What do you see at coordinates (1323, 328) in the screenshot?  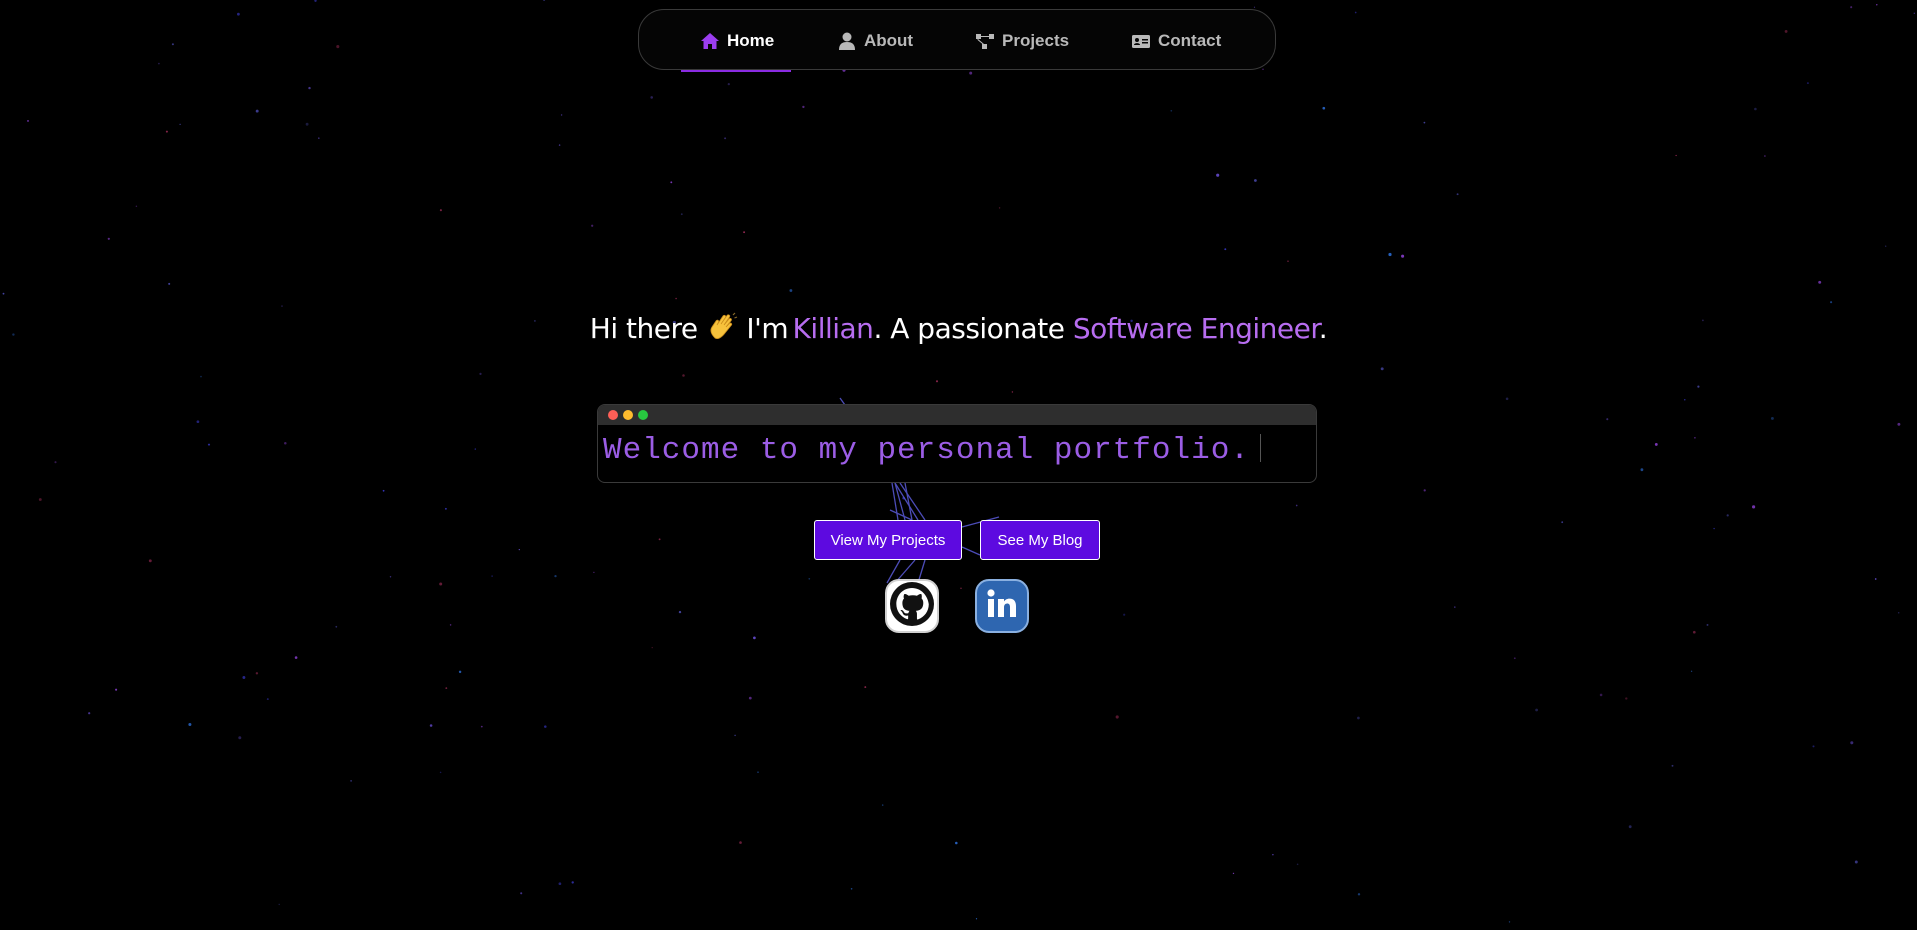 I see `end-punctuation: .` at bounding box center [1323, 328].